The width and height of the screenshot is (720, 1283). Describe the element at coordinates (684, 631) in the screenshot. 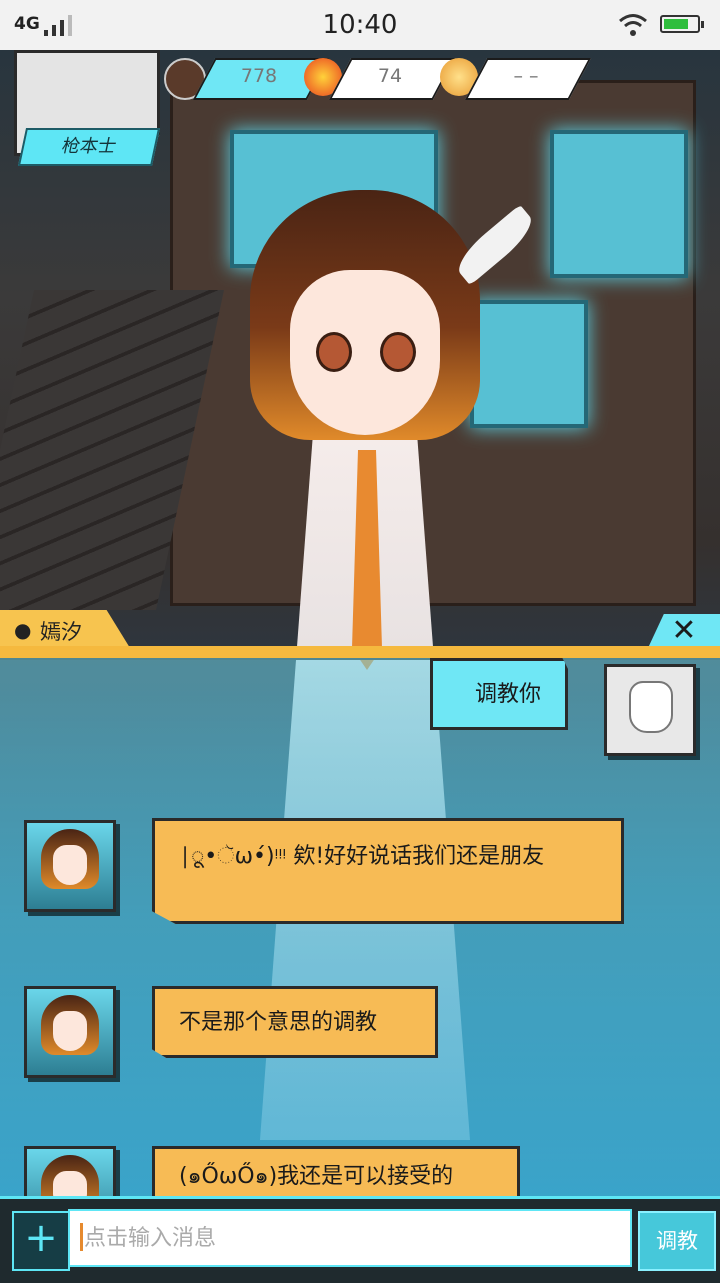

I see `close-chat-button: ✕` at that location.